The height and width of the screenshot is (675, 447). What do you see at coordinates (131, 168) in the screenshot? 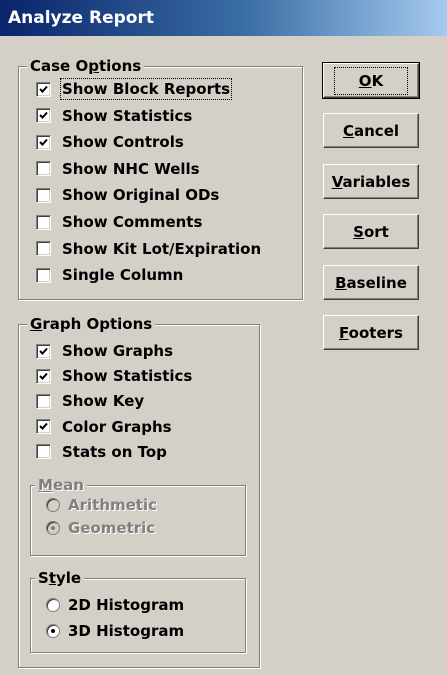
I see `checkbox-label: Show NHC Wells` at bounding box center [131, 168].